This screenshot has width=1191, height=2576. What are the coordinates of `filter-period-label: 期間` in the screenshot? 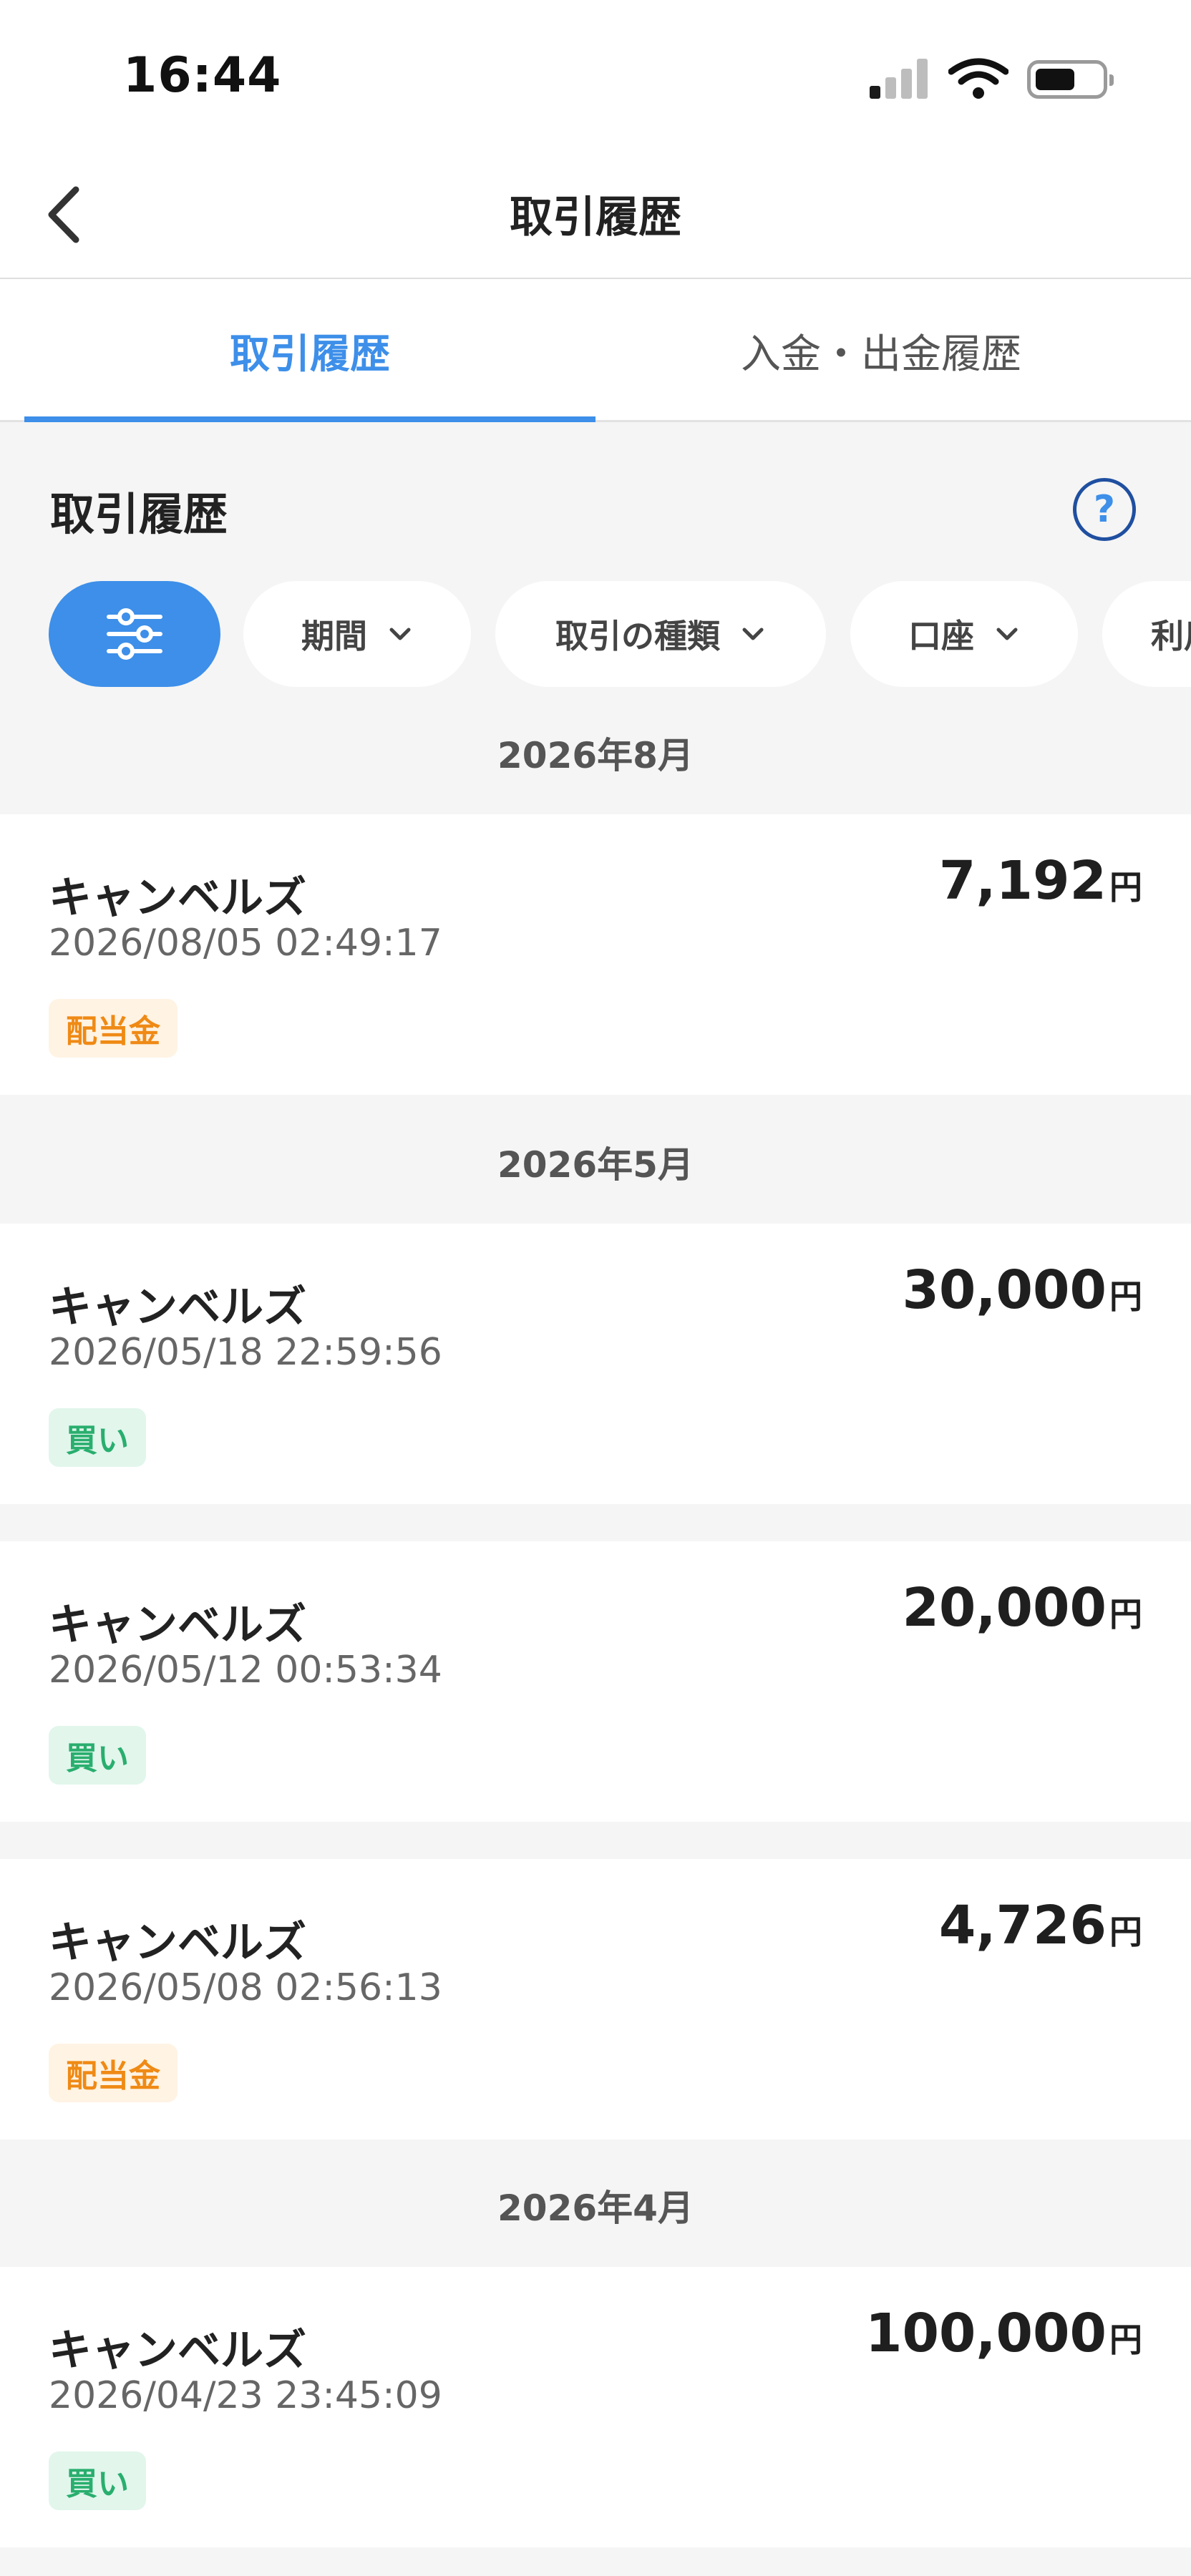 It's located at (334, 636).